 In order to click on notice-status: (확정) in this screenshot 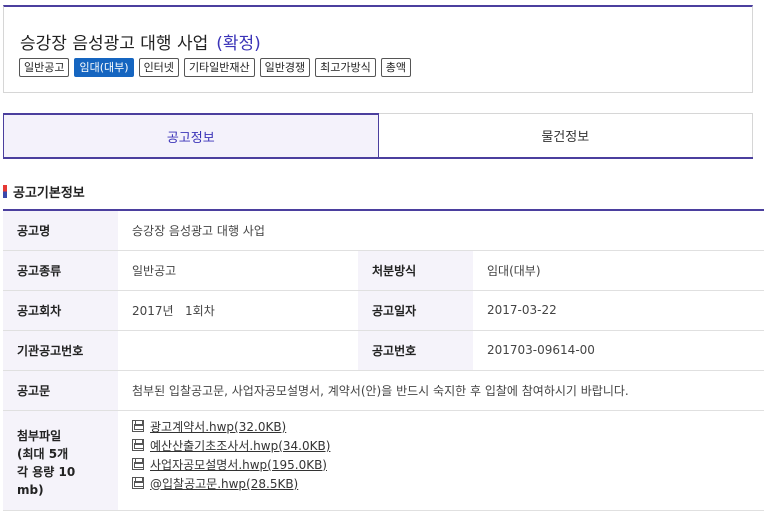, I will do `click(238, 44)`.